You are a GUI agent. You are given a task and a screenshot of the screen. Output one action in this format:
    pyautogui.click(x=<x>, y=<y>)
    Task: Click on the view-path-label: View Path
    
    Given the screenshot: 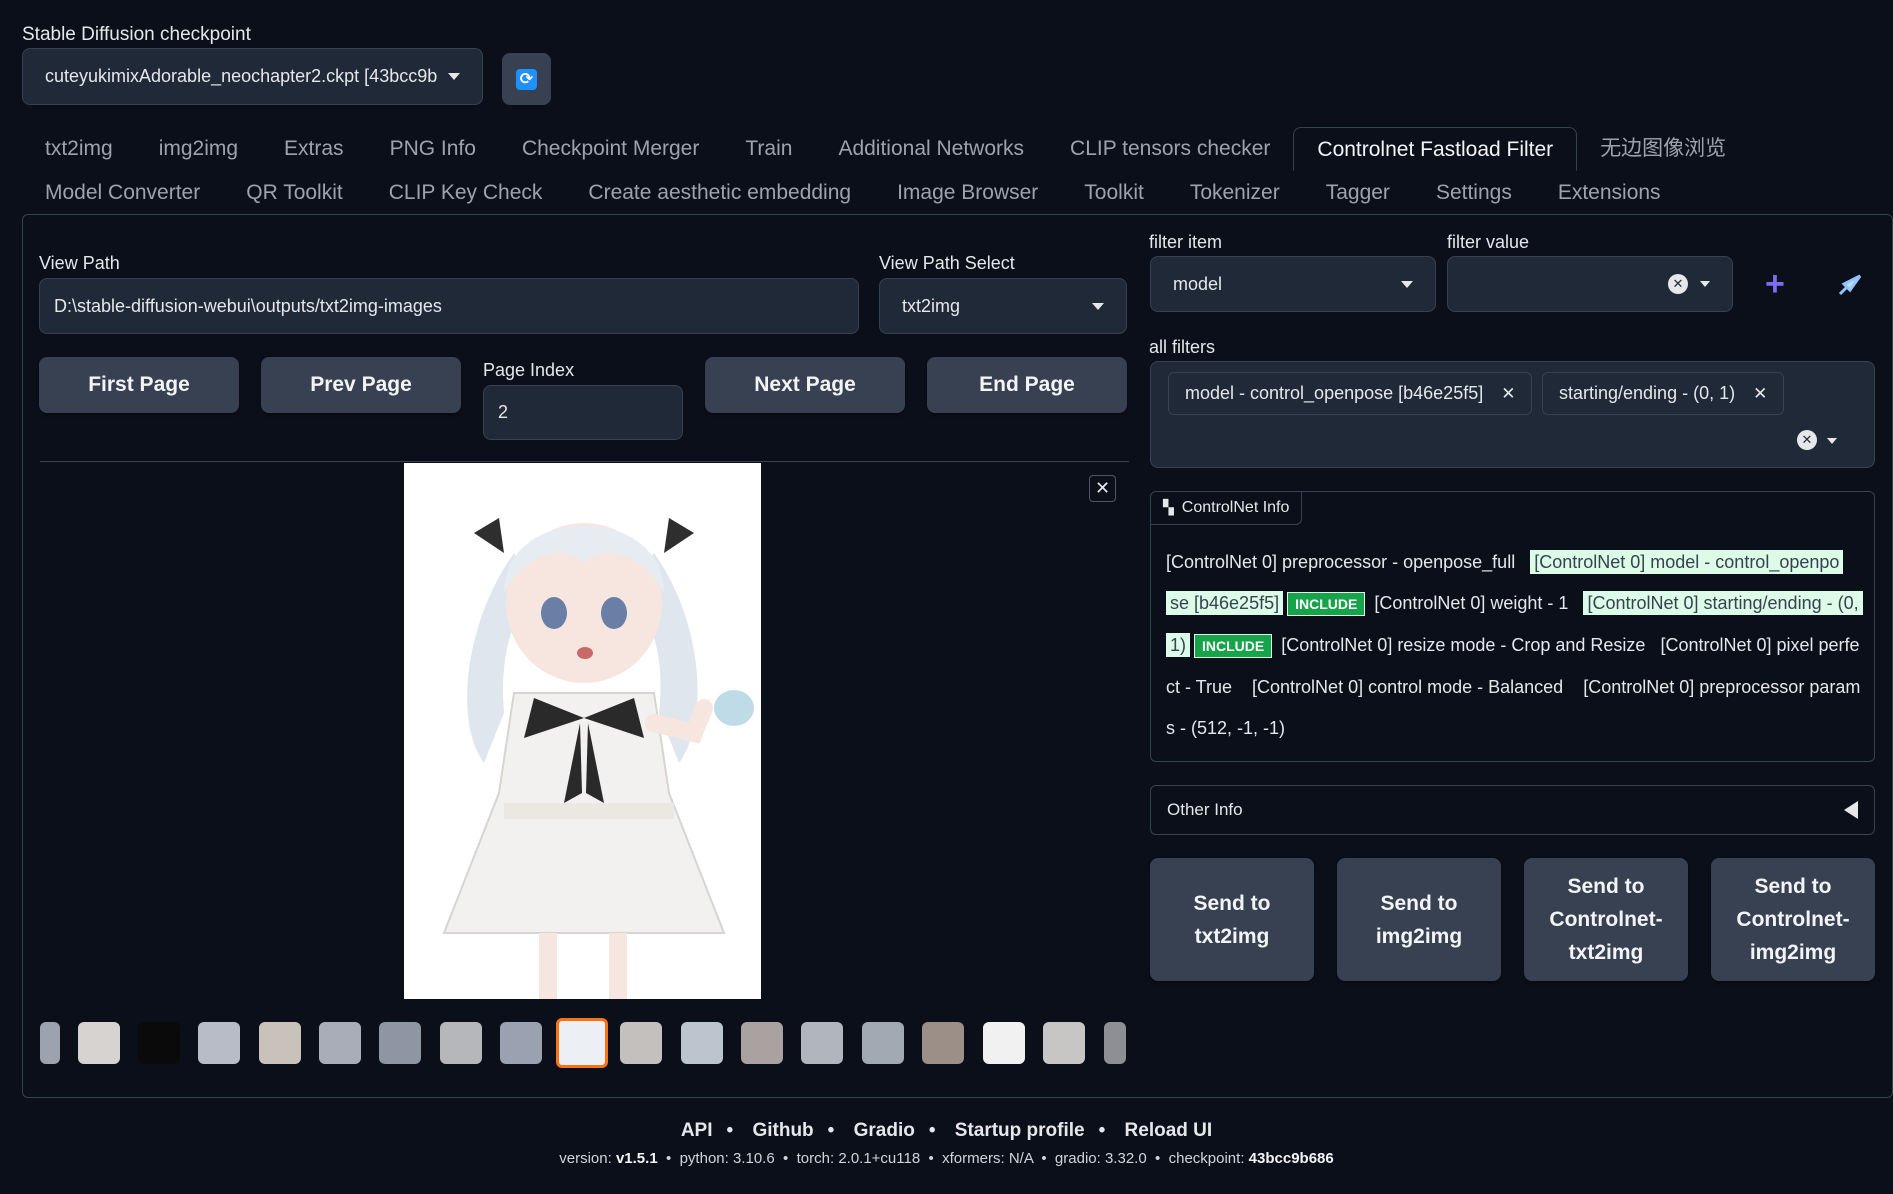 What is the action you would take?
    pyautogui.click(x=79, y=263)
    